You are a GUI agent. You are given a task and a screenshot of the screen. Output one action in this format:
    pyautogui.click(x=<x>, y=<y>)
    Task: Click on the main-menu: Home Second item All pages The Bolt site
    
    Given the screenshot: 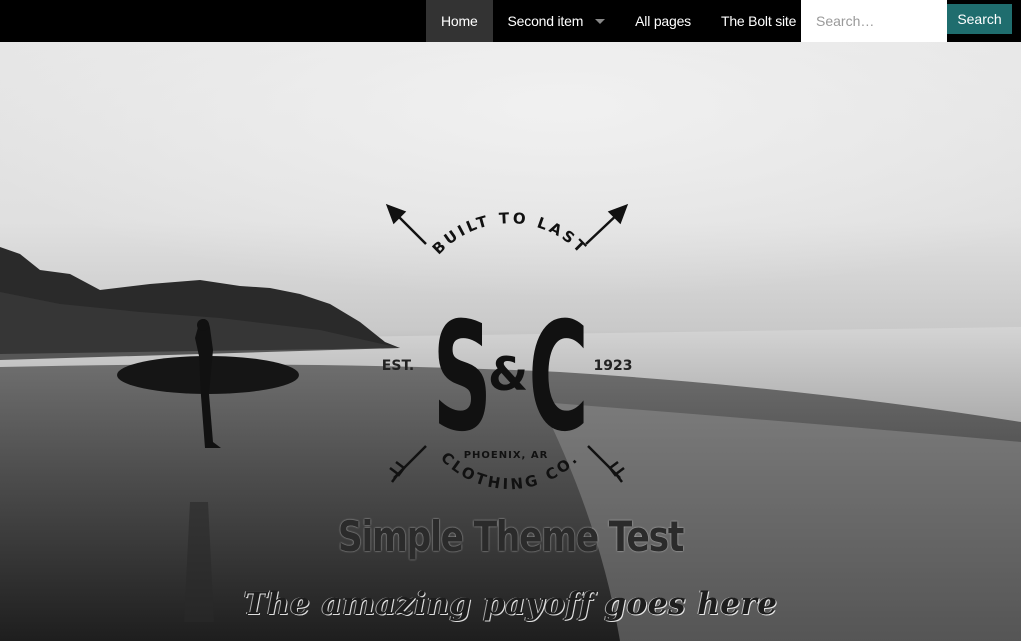 What is the action you would take?
    pyautogui.click(x=618, y=21)
    